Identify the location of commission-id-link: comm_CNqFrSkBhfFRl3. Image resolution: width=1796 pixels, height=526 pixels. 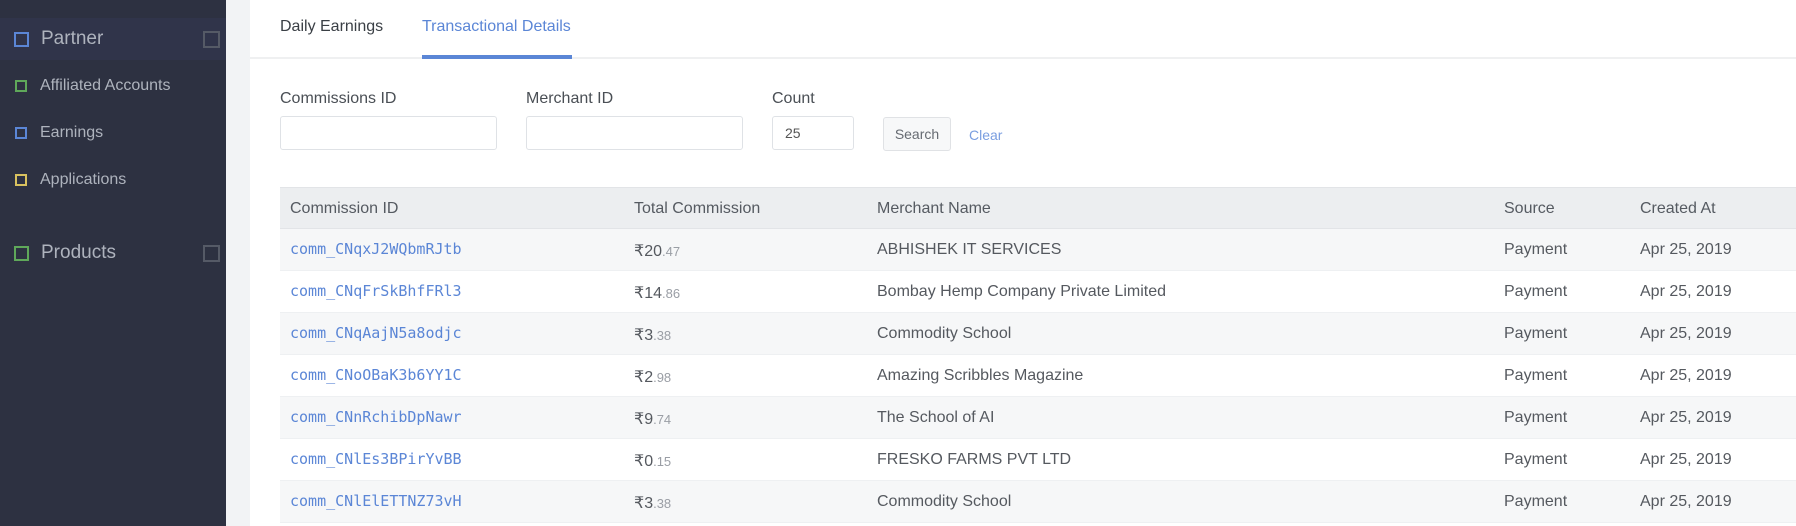
(376, 291).